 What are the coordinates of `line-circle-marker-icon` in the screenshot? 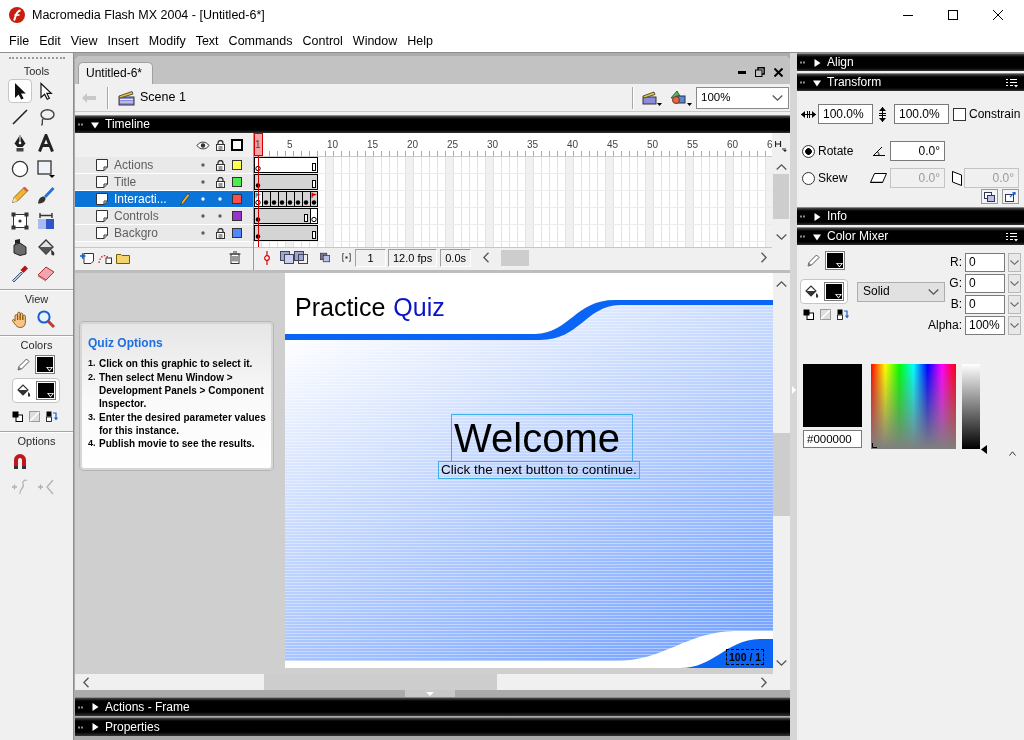 It's located at (267, 257).